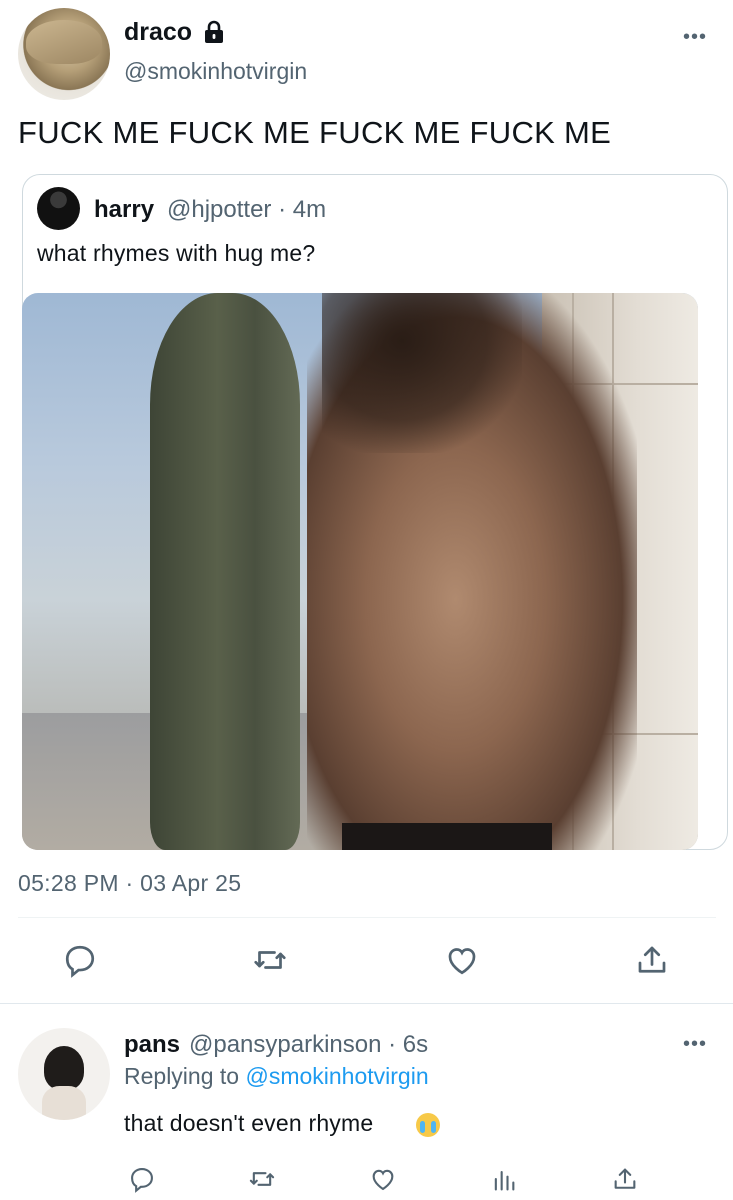 This screenshot has width=733, height=1200. I want to click on share-button, so click(652, 960).